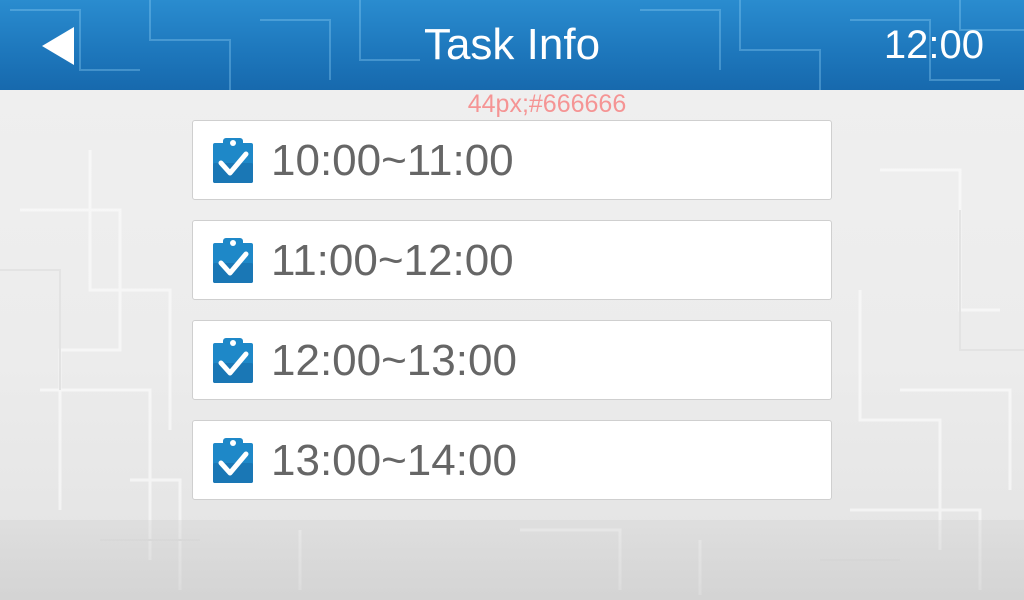 The image size is (1024, 600). I want to click on task-item: 10:00~11:00, so click(512, 160).